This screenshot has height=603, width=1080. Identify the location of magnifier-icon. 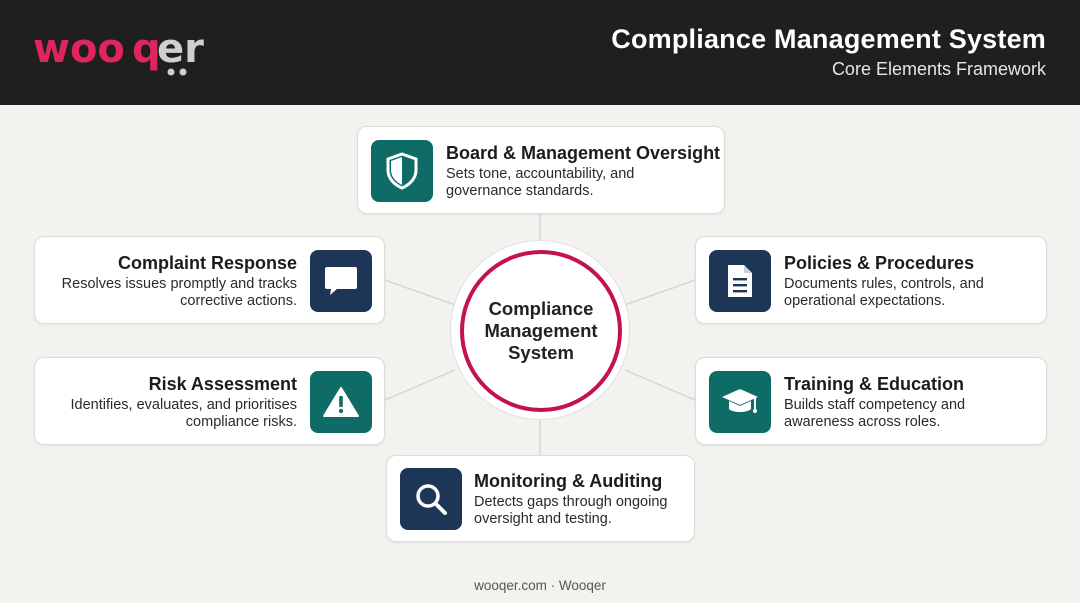
(431, 499).